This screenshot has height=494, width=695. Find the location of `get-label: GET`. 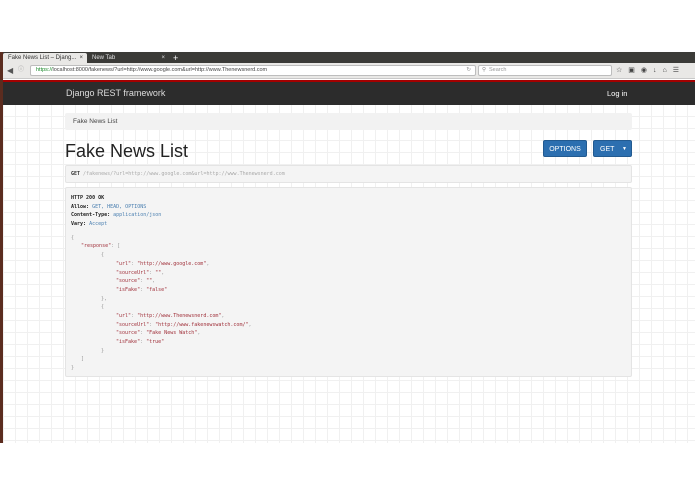

get-label: GET is located at coordinates (607, 149).